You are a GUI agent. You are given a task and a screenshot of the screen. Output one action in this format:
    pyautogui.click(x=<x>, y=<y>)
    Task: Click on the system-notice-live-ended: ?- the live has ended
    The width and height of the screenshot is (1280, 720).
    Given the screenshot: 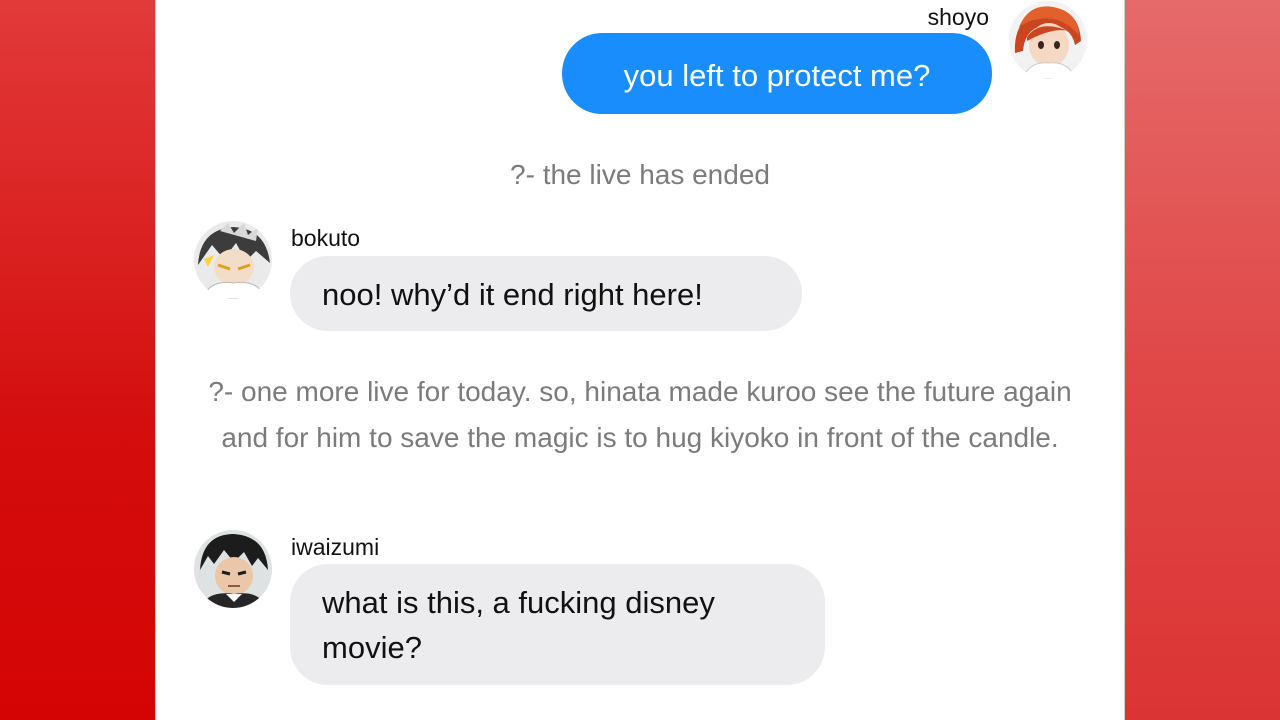 What is the action you would take?
    pyautogui.click(x=640, y=174)
    